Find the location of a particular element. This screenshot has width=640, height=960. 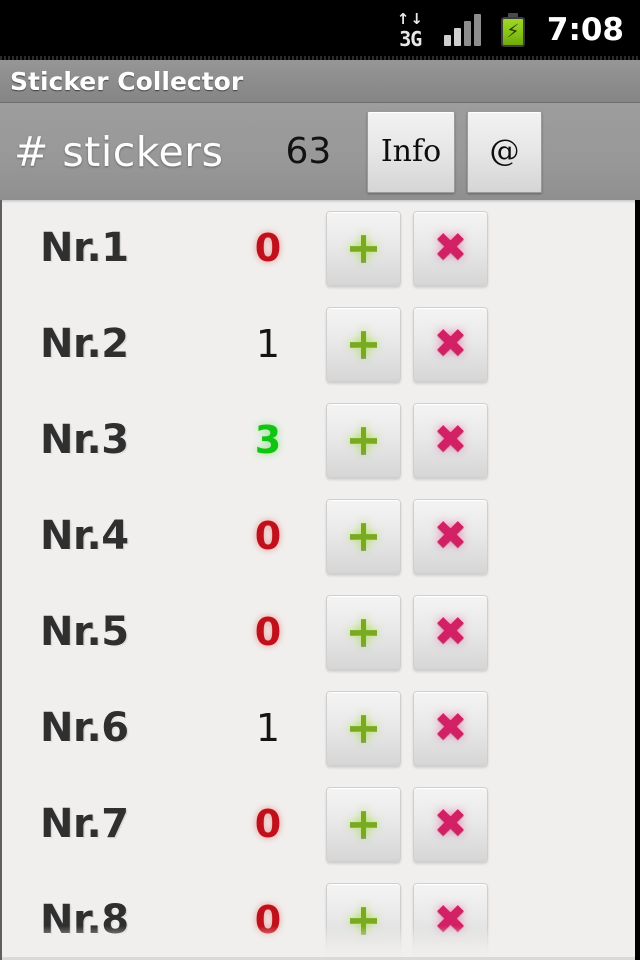

sticker-label: Nr.3 is located at coordinates (84, 440).